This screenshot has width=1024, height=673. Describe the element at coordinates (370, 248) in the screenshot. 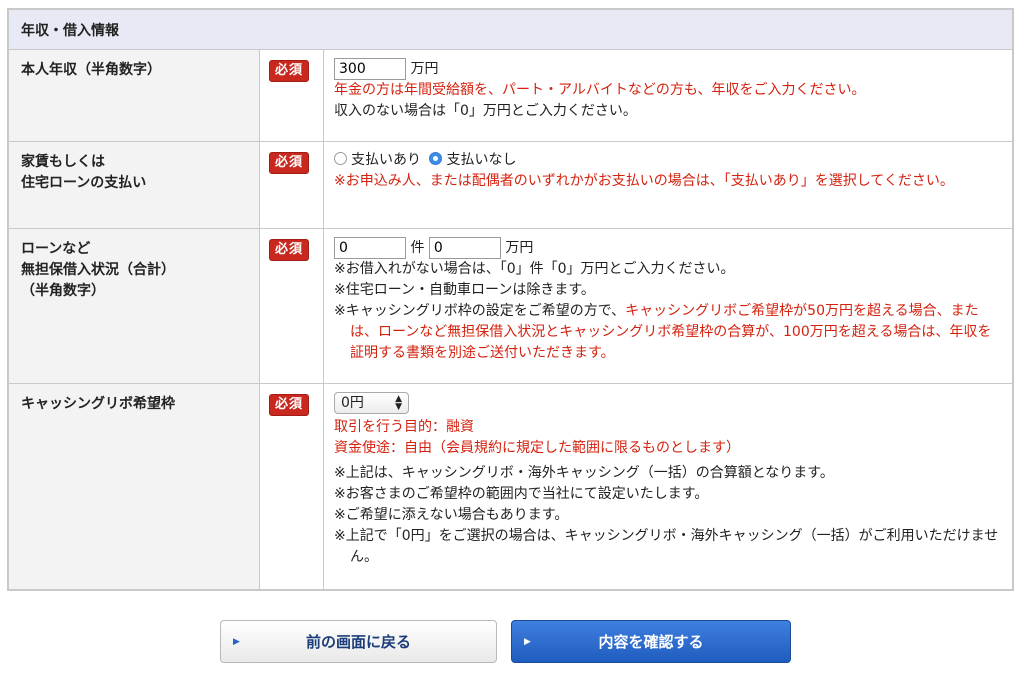

I see `loan-count-input` at that location.